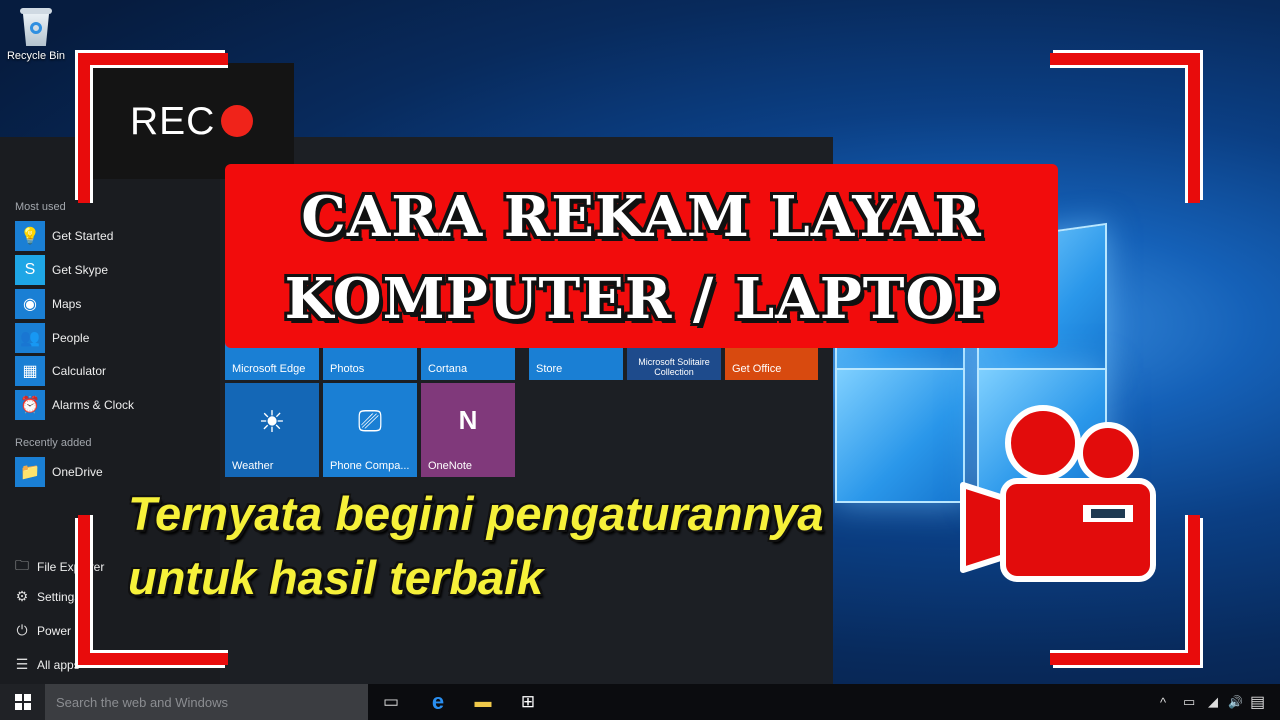 This screenshot has height=720, width=1280. What do you see at coordinates (448, 369) in the screenshot?
I see `tile-label: Cortana` at bounding box center [448, 369].